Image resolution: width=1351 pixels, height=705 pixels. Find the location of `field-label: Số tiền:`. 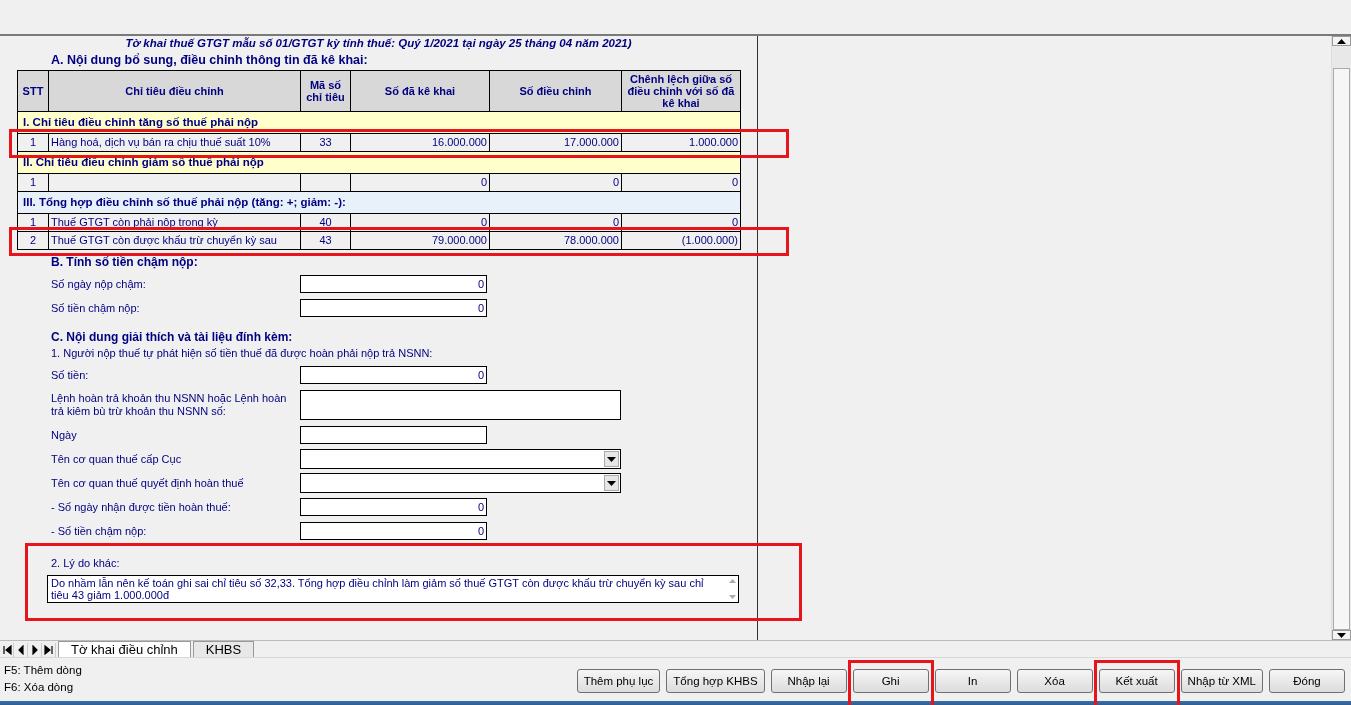

field-label: Số tiền: is located at coordinates (70, 375).